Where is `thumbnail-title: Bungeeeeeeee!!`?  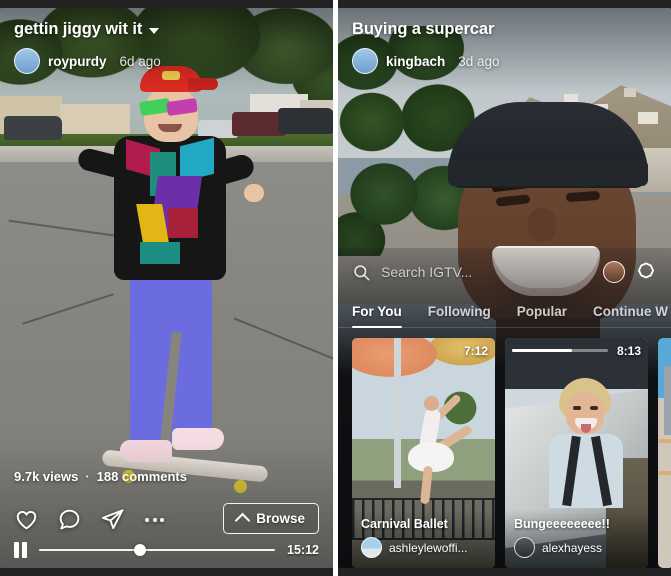
thumbnail-title: Bungeeeeeeee!! is located at coordinates (562, 524).